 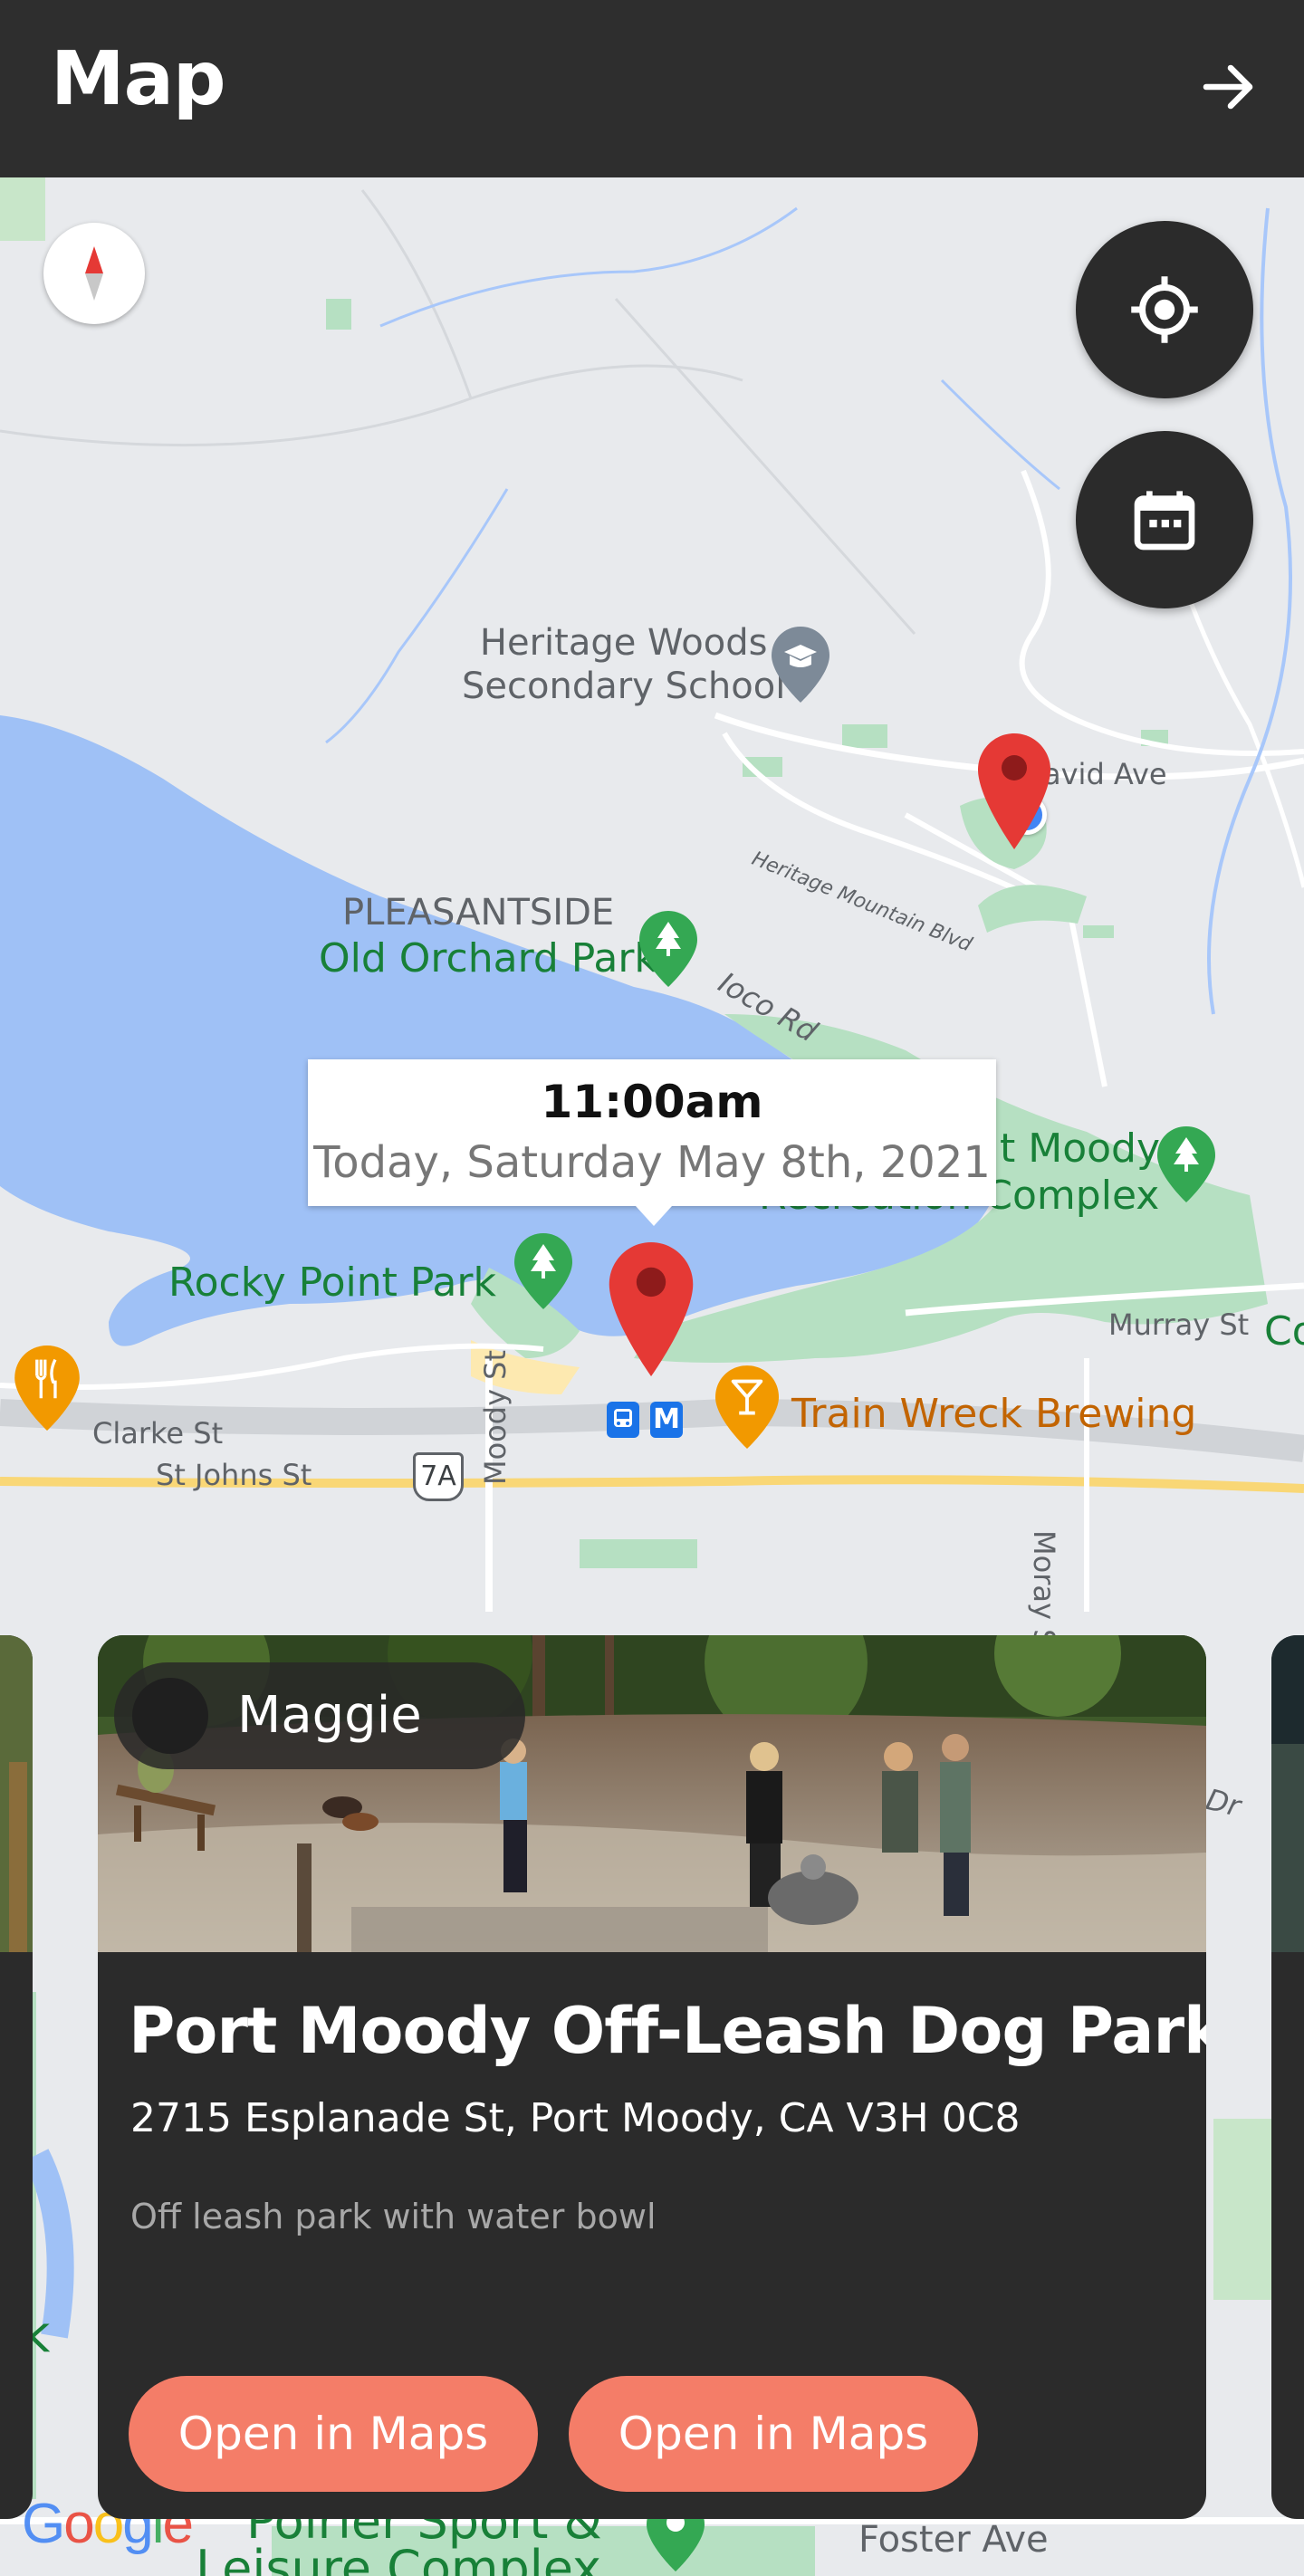 What do you see at coordinates (1080, 1148) in the screenshot?
I see `rec-label-line-1: t Moody` at bounding box center [1080, 1148].